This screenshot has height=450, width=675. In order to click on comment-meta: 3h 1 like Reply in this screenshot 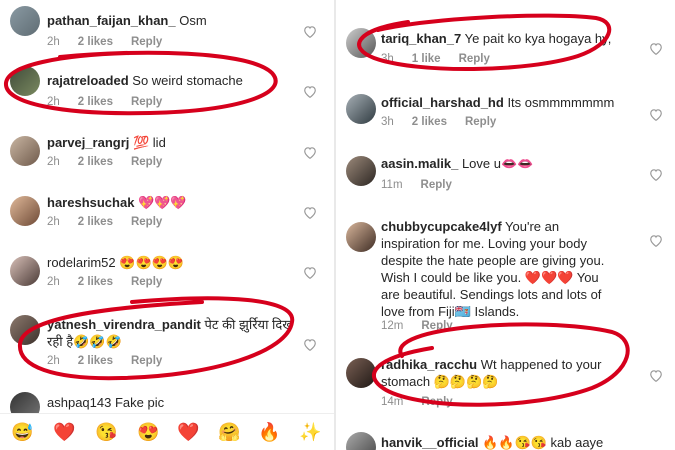, I will do `click(444, 59)`.